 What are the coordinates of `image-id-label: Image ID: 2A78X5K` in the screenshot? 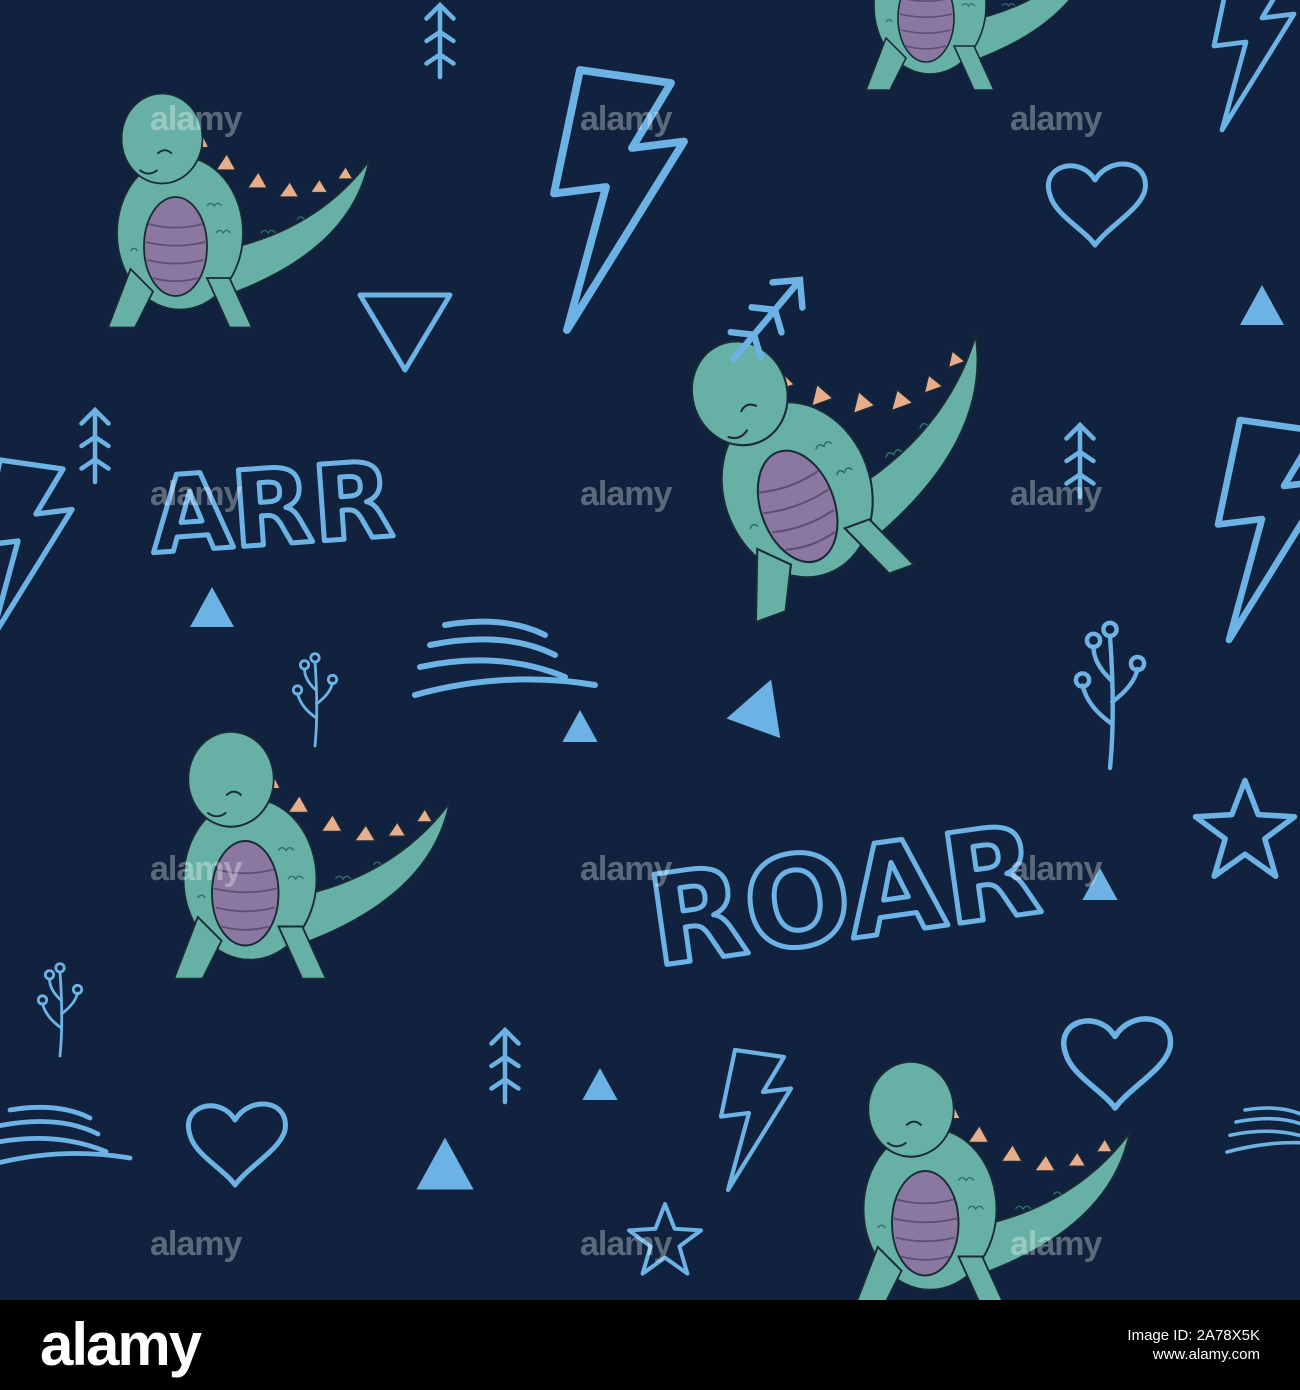 It's located at (1193, 1335).